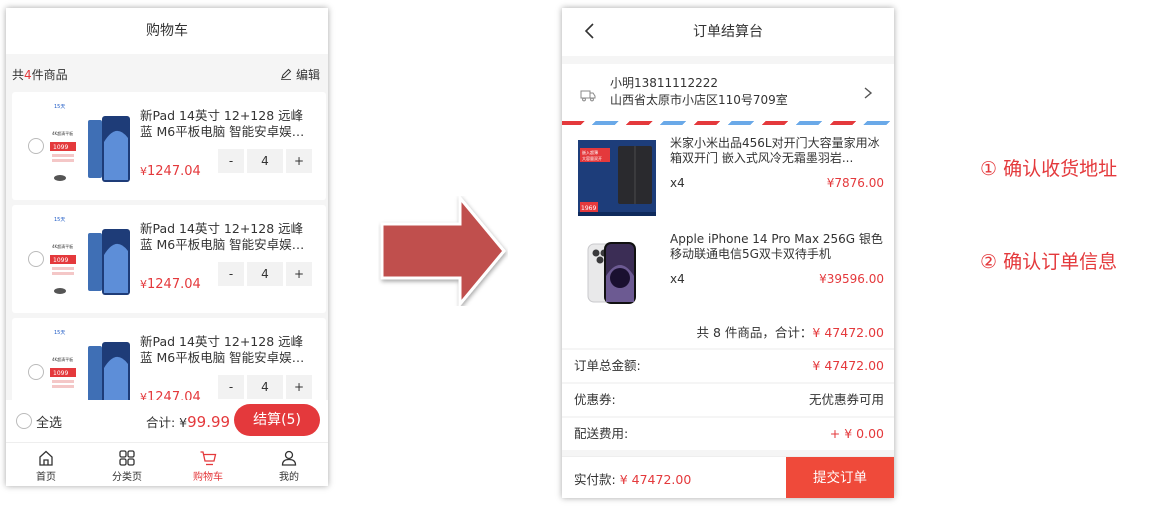 This screenshot has height=509, width=1176. What do you see at coordinates (868, 93) in the screenshot?
I see `chevron-right-icon` at bounding box center [868, 93].